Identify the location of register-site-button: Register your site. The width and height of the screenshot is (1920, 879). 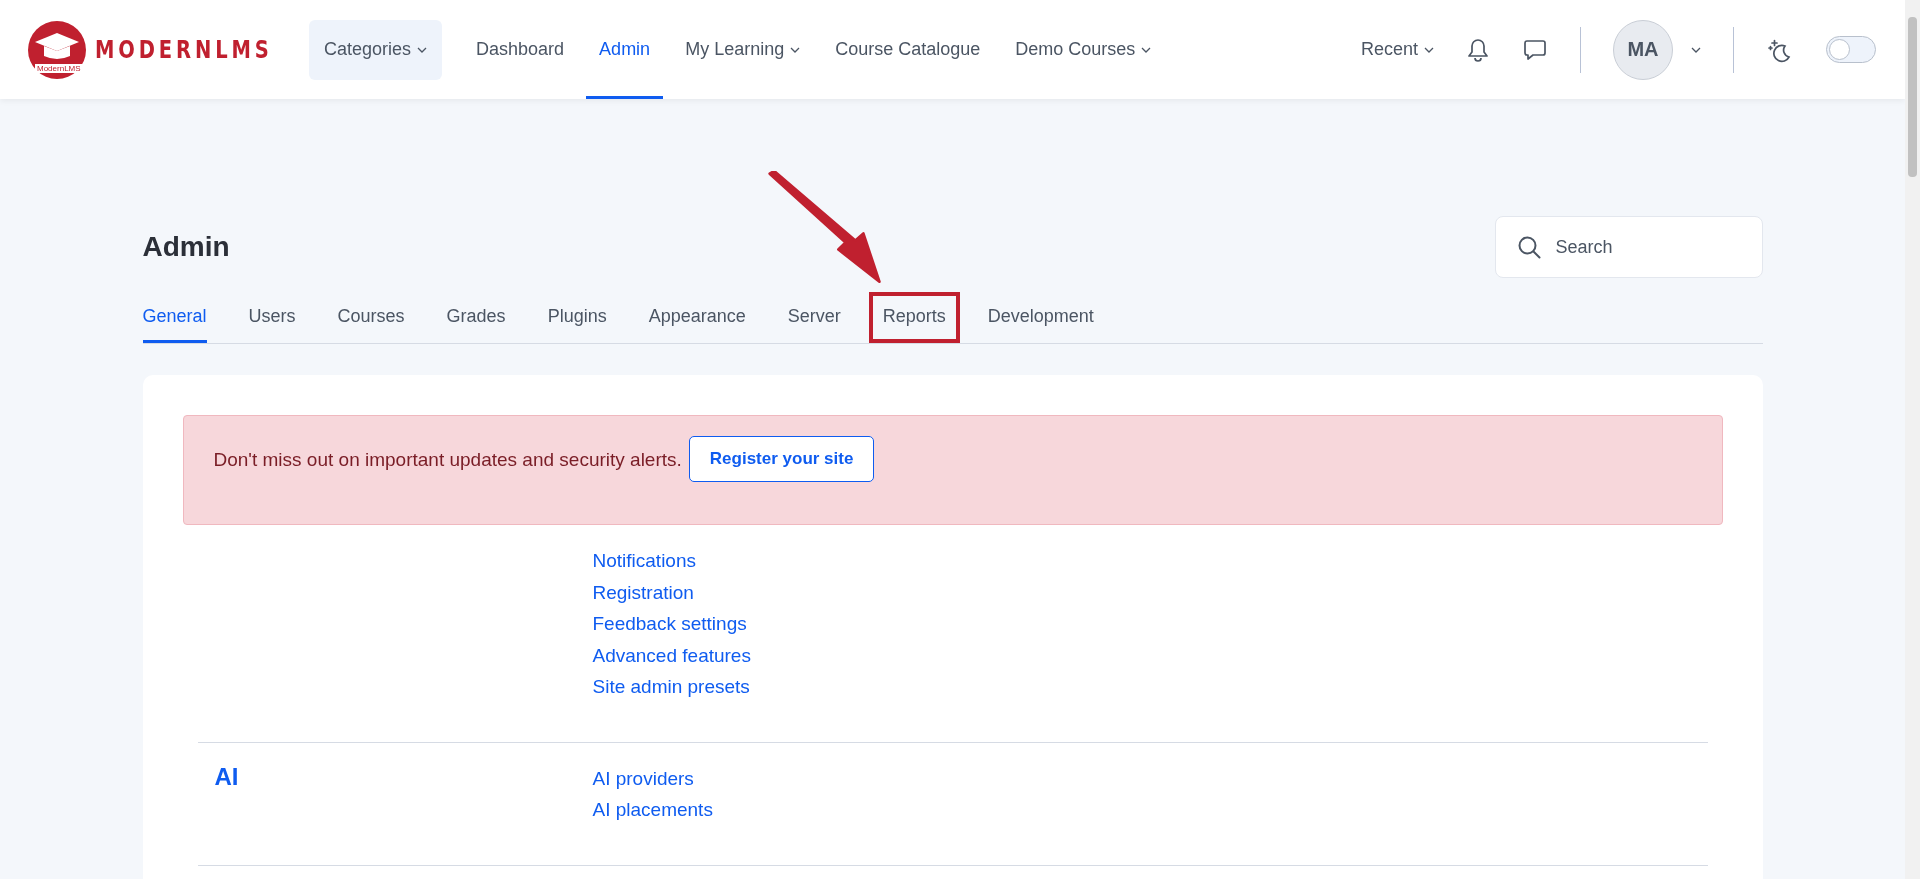
(781, 459).